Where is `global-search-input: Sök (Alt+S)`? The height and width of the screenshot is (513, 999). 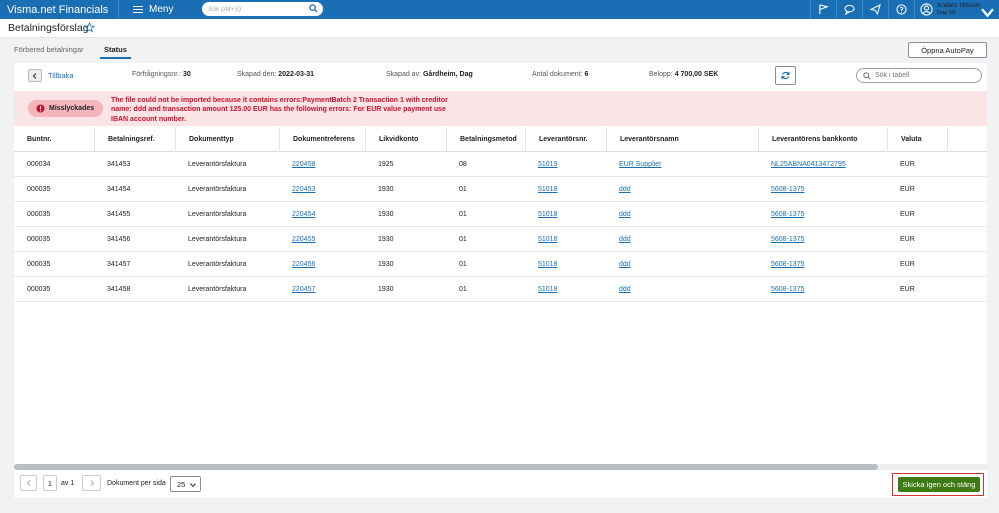
global-search-input: Sök (Alt+S) is located at coordinates (262, 9).